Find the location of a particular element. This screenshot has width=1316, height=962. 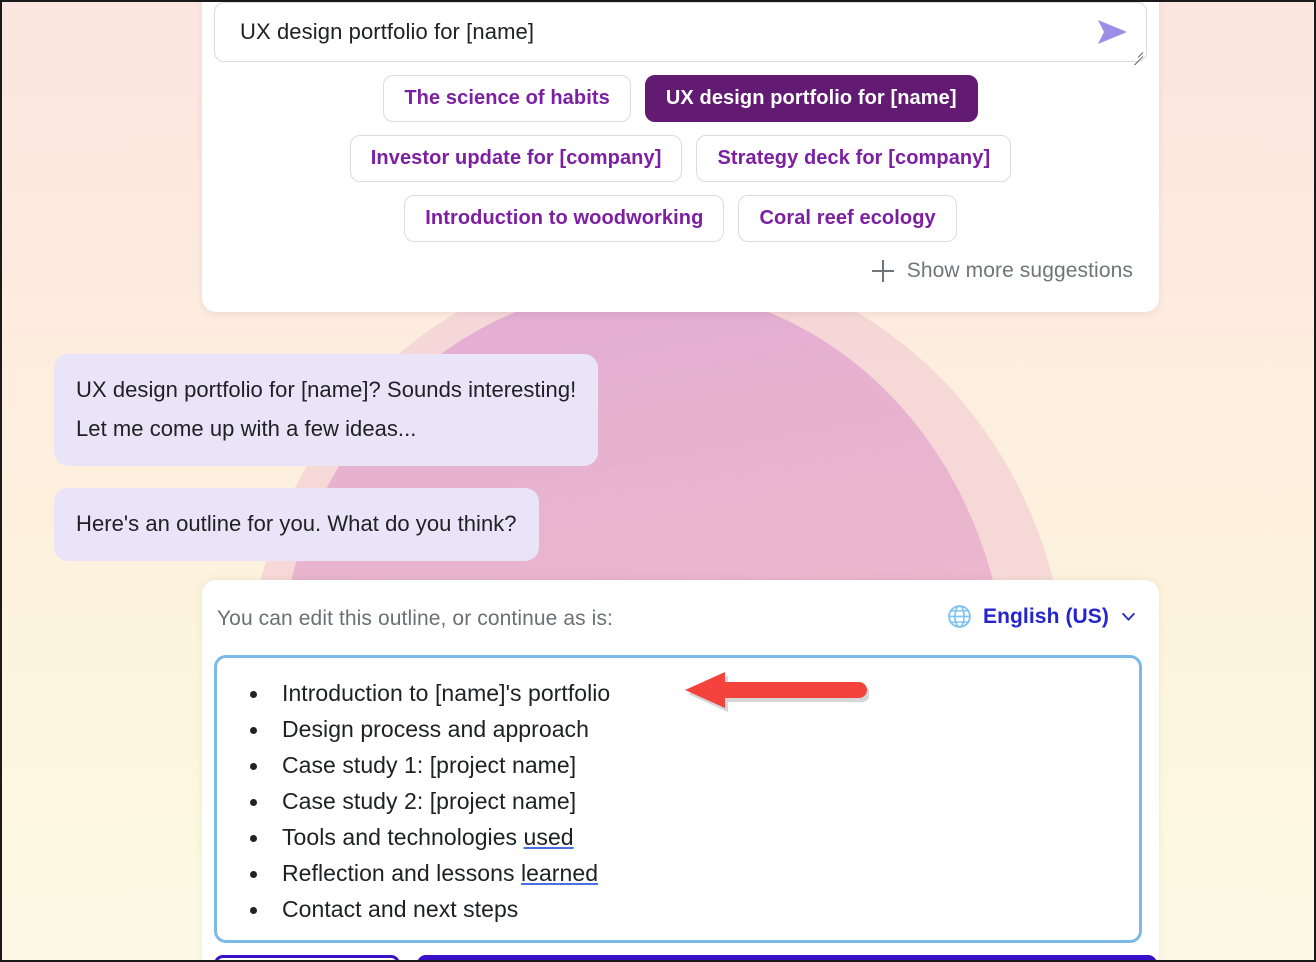

show-more-suggestions-button: Show more suggestions is located at coordinates (1002, 271).